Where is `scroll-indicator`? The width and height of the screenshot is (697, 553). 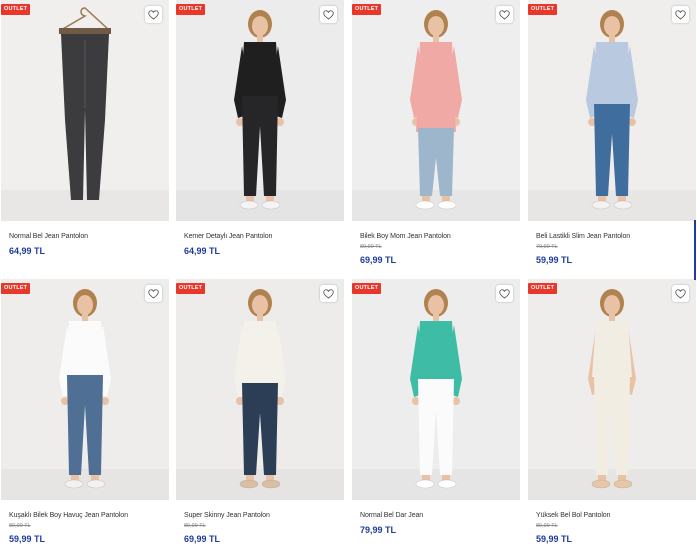 scroll-indicator is located at coordinates (695, 250).